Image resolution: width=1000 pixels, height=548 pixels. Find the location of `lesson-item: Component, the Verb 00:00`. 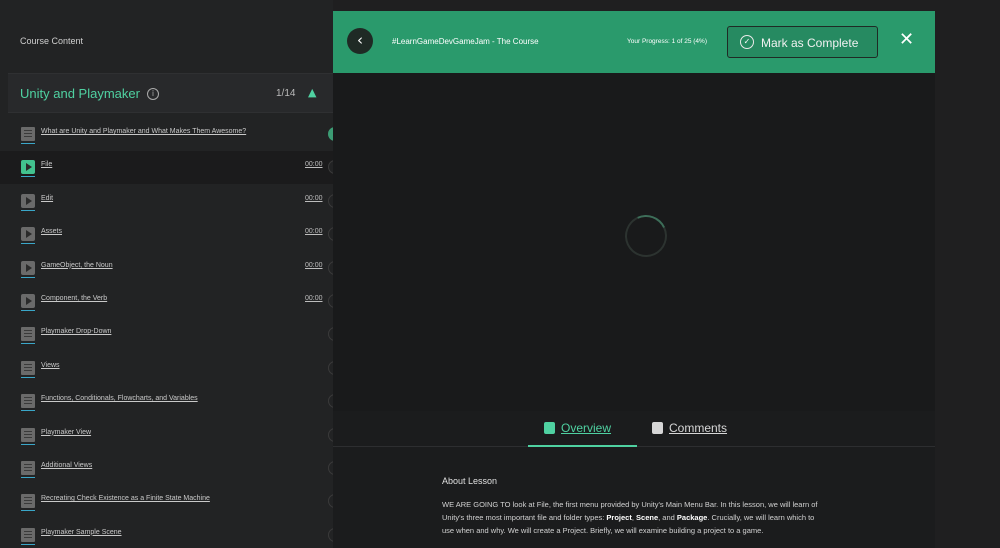

lesson-item: Component, the Verb 00:00 is located at coordinates (171, 301).